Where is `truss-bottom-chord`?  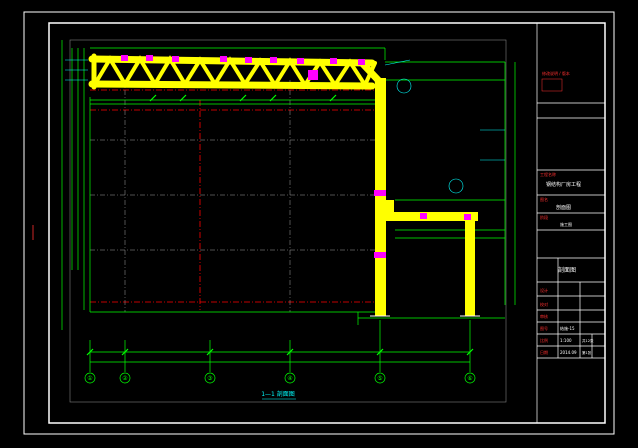
truss-bottom-chord is located at coordinates (232, 85).